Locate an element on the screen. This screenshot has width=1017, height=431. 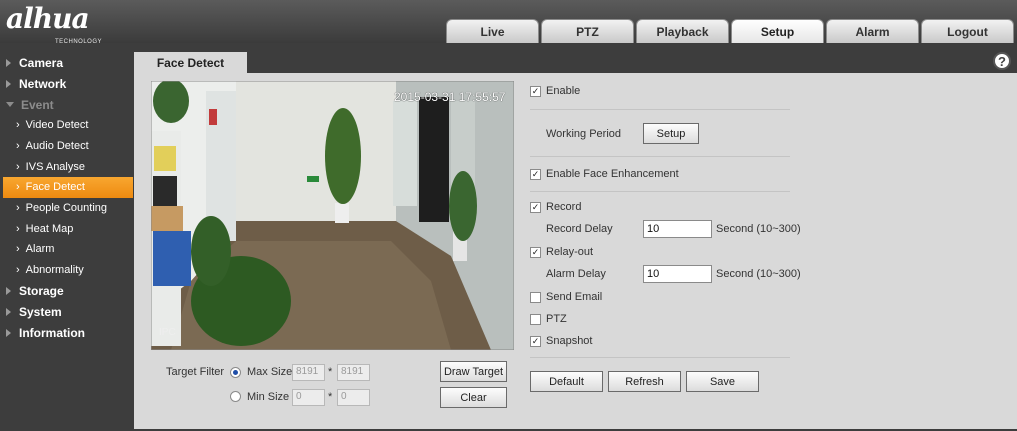
video-channel-label: IPC is located at coordinates (167, 332).